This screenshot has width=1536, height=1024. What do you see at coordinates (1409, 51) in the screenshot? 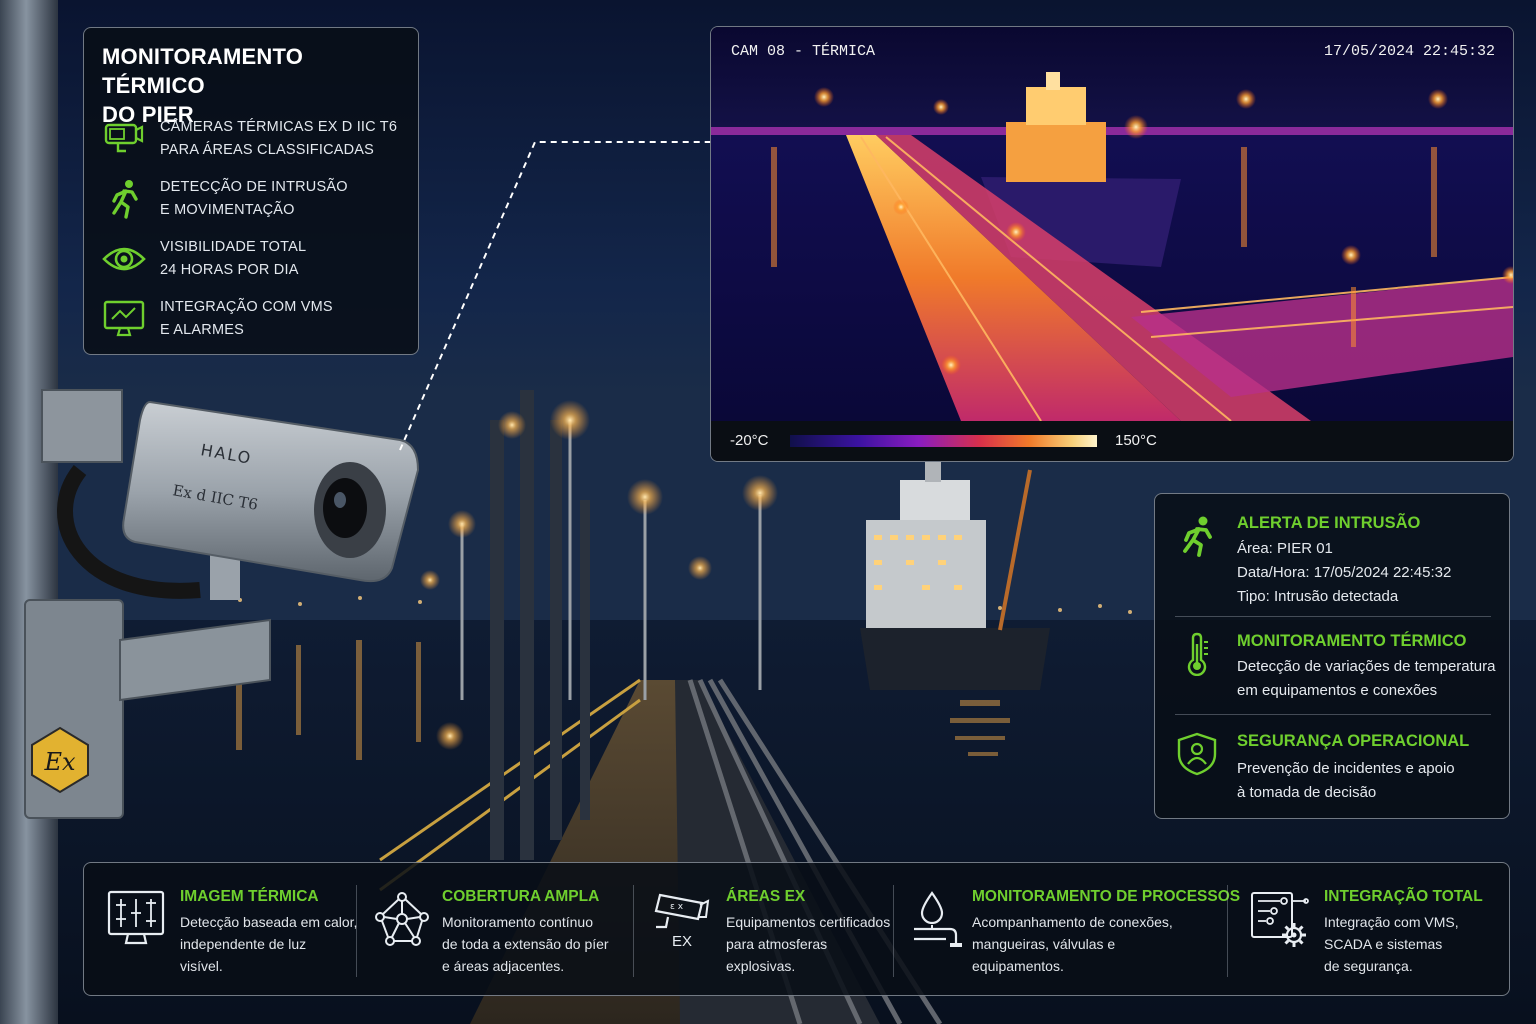
I see `camera-timestamp: 17/05/2024 22:45:32` at bounding box center [1409, 51].